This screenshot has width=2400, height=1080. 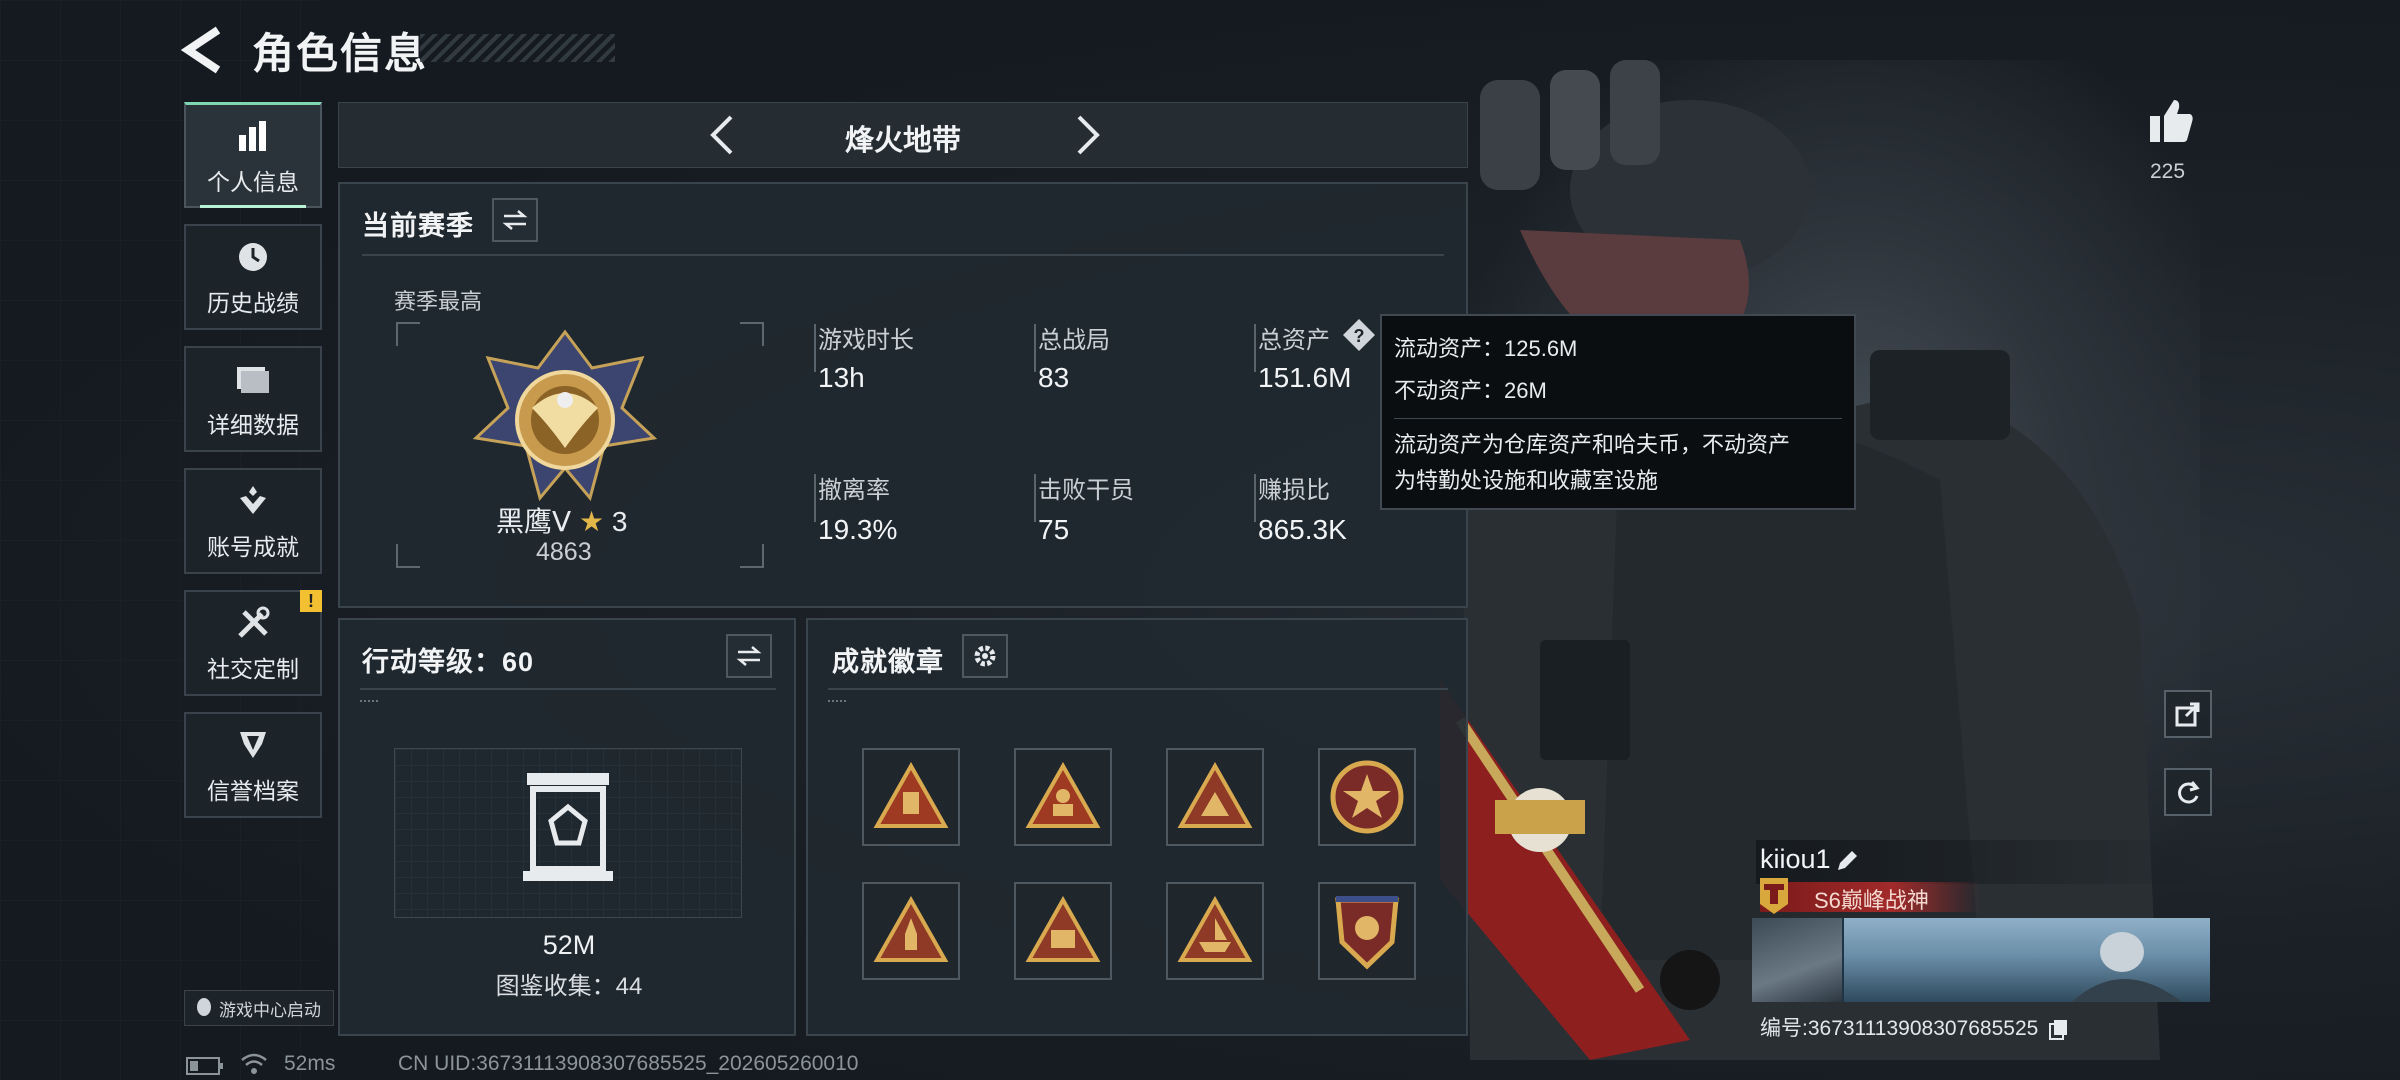 I want to click on boat-triangle-badge-icon, so click(x=1215, y=929).